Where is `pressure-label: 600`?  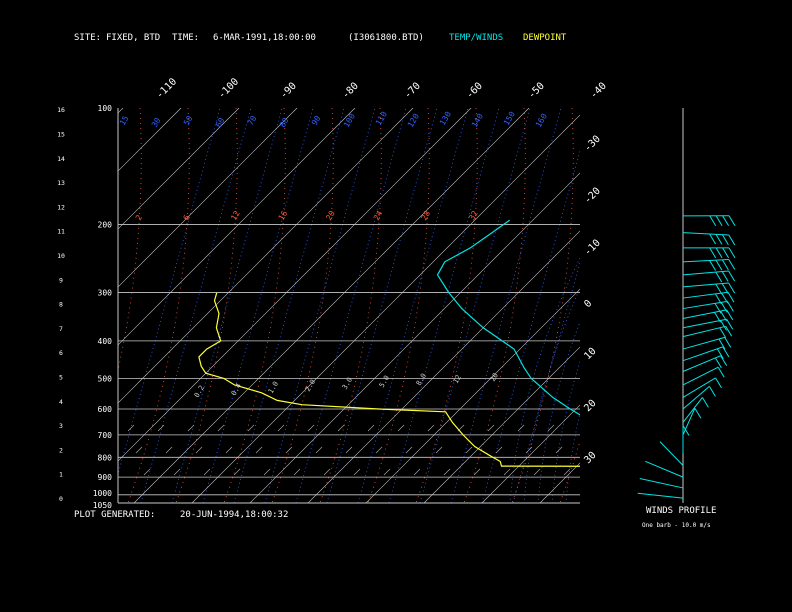 pressure-label: 600 is located at coordinates (105, 409).